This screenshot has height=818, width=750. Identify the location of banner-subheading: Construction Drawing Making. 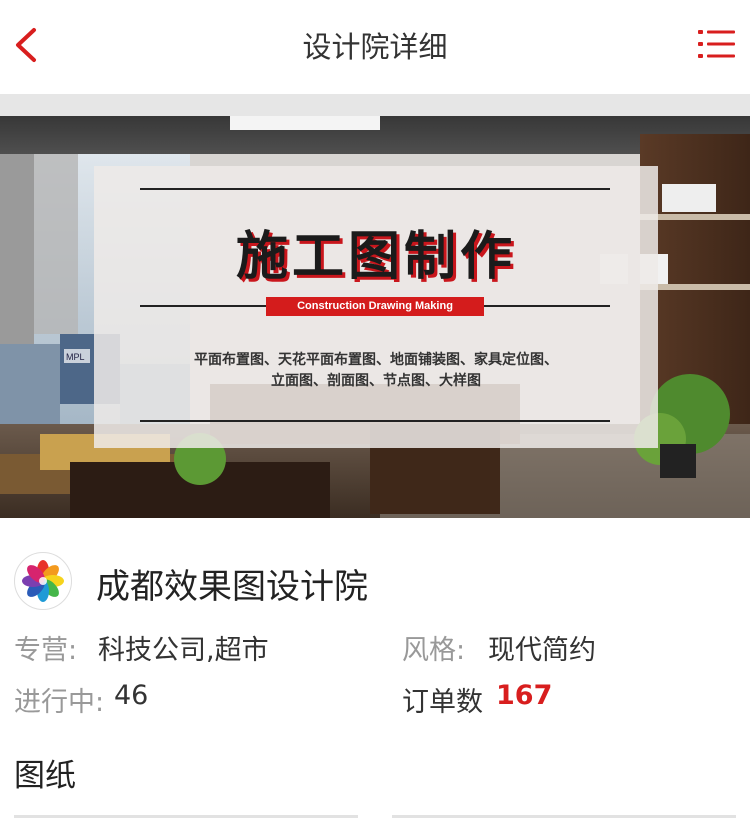
(375, 306).